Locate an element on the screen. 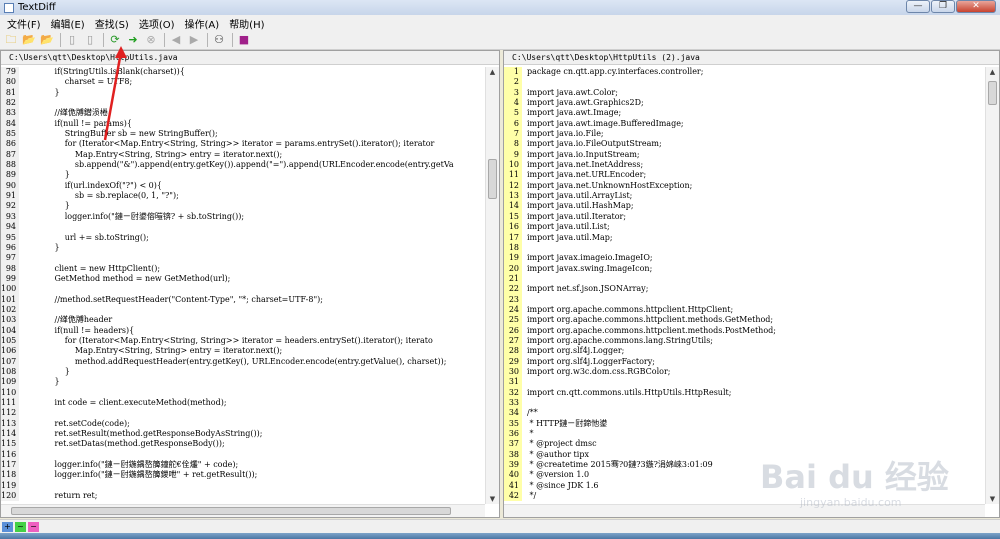  watermark-url: jingyan.baidu.com is located at coordinates (851, 502).